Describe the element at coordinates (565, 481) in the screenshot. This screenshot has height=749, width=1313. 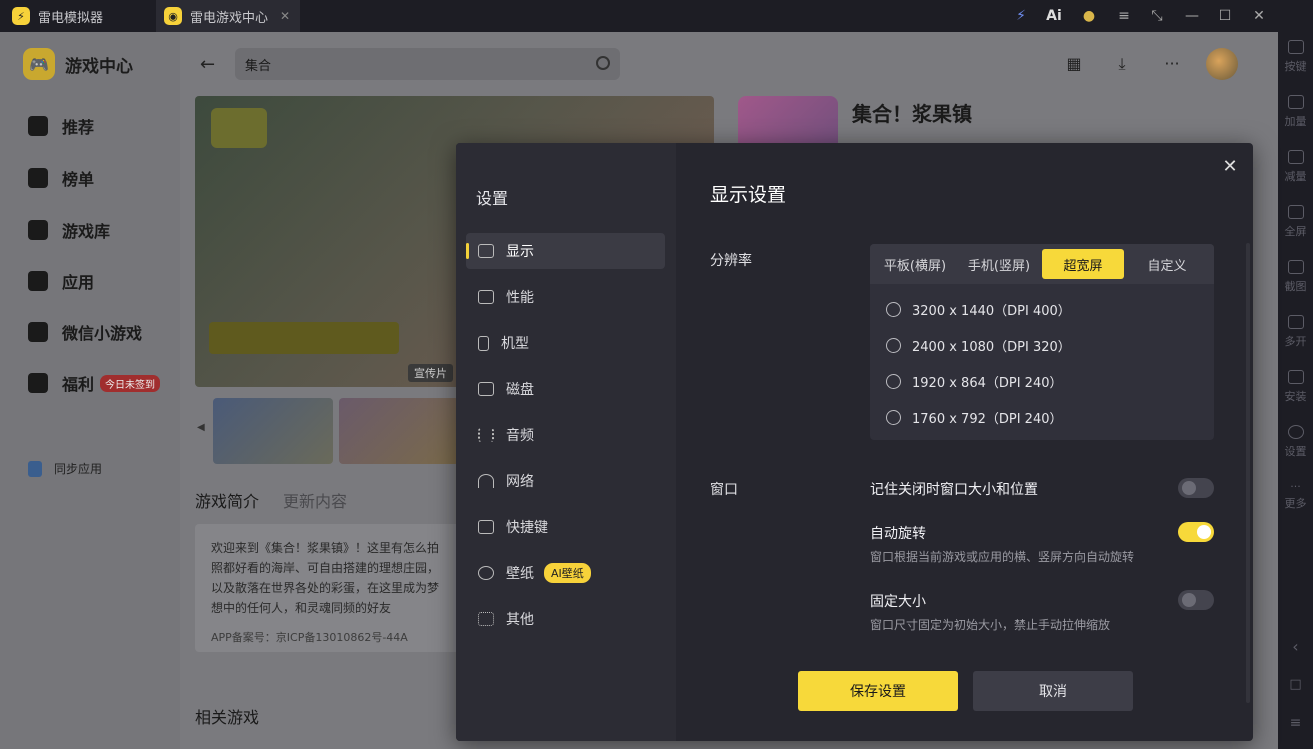
I see `settings-item-network: 网络` at that location.